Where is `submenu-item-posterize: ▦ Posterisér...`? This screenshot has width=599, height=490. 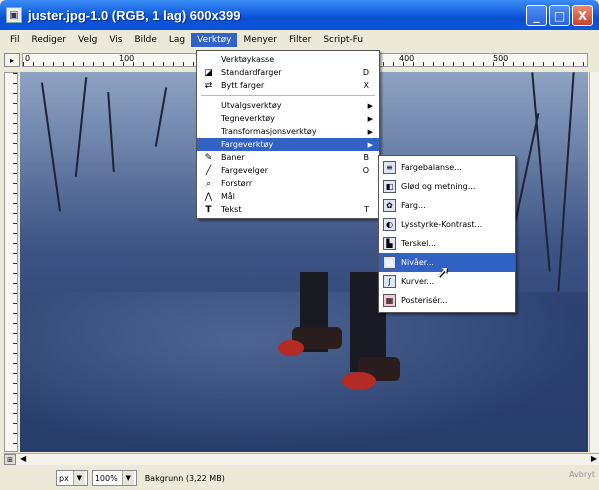 submenu-item-posterize: ▦ Posterisér... is located at coordinates (447, 300).